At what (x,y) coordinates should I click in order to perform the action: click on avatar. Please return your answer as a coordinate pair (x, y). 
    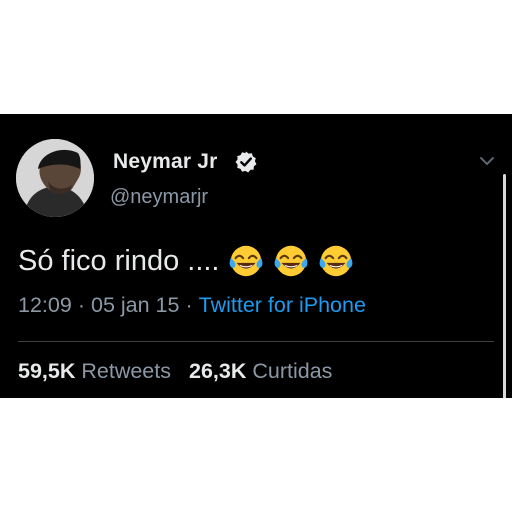
    Looking at the image, I should click on (55, 178).